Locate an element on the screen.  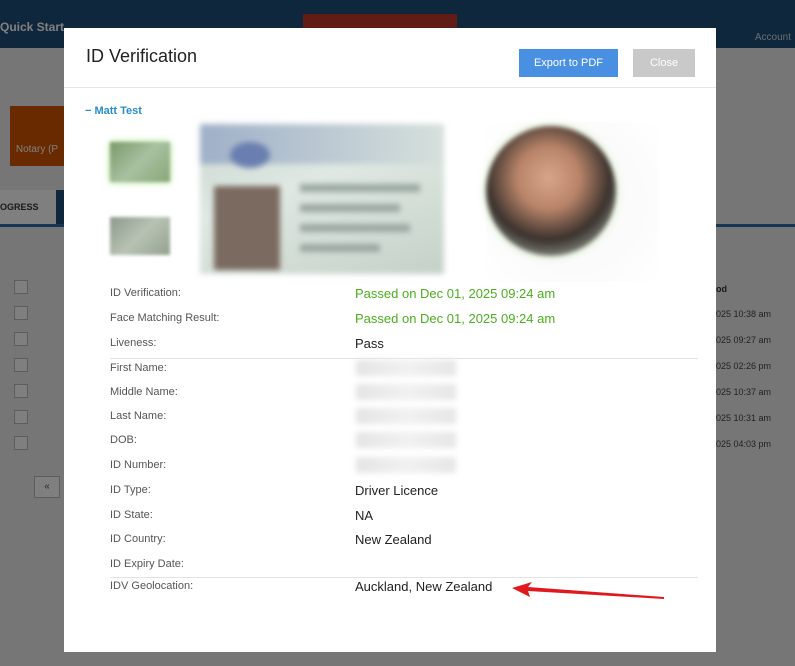
field-label: Last Name: is located at coordinates (138, 416).